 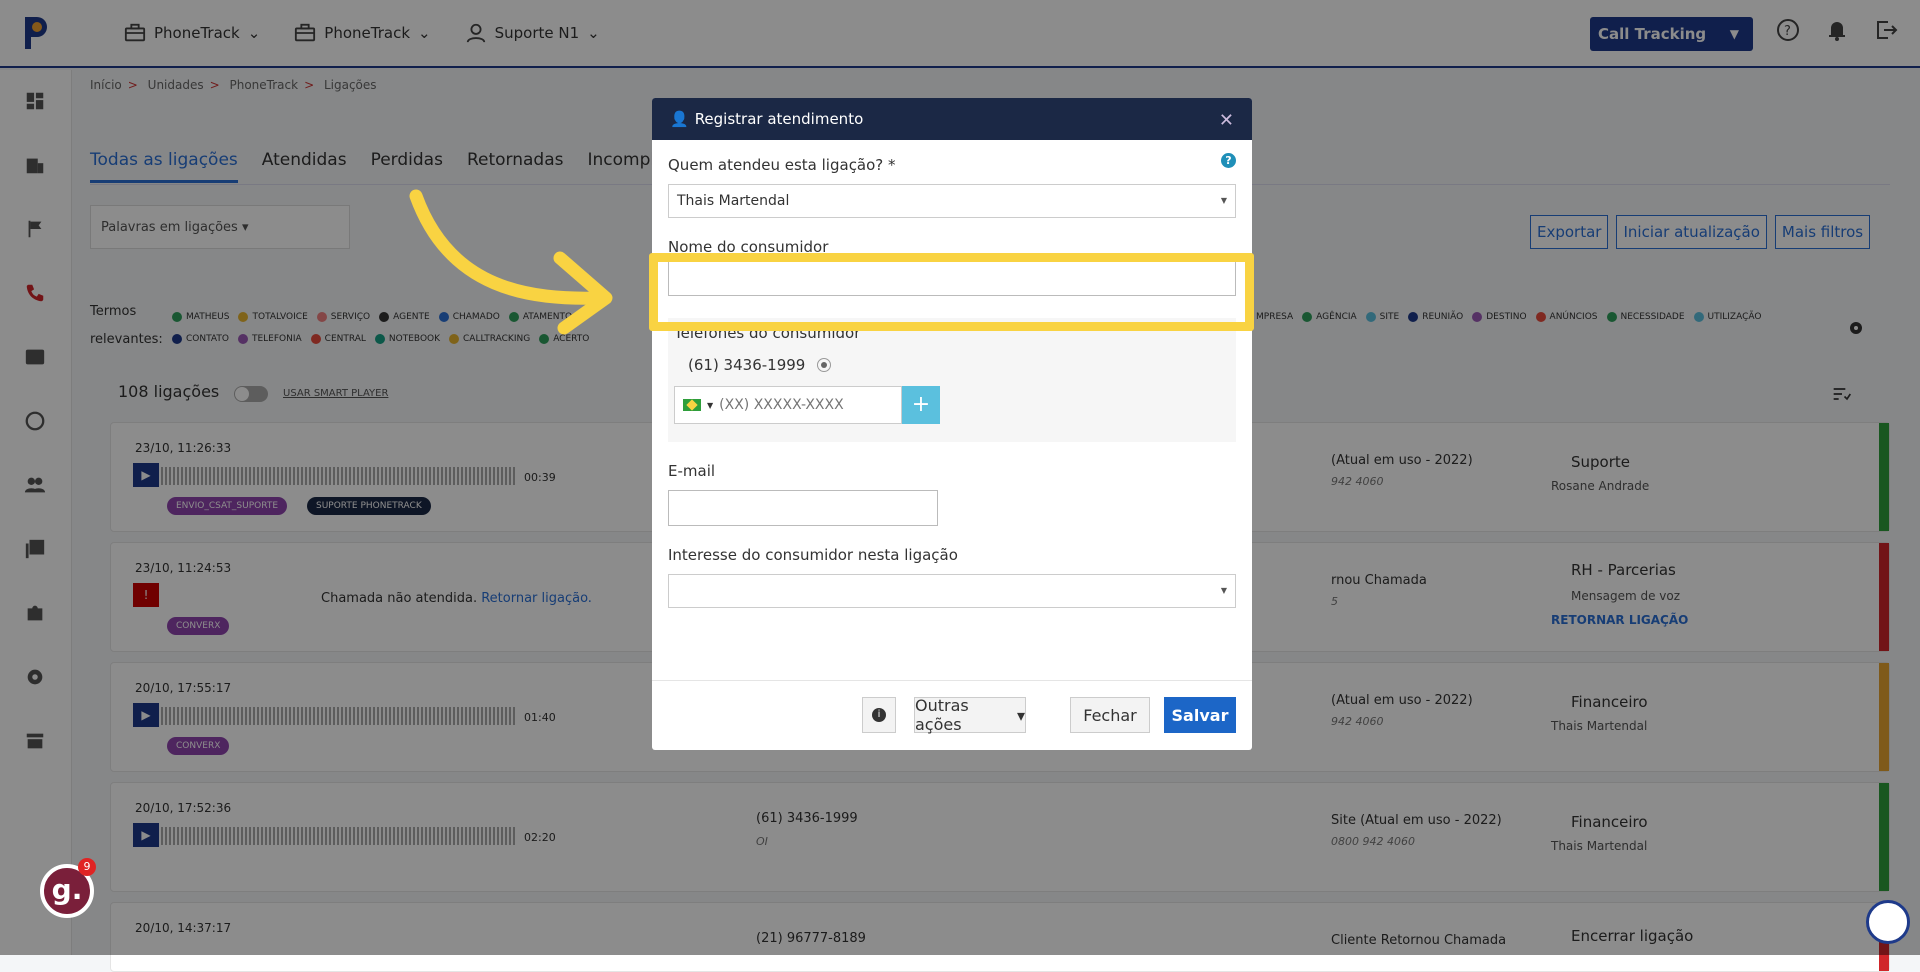 What do you see at coordinates (1228, 160) in the screenshot?
I see `help-icon: ?` at bounding box center [1228, 160].